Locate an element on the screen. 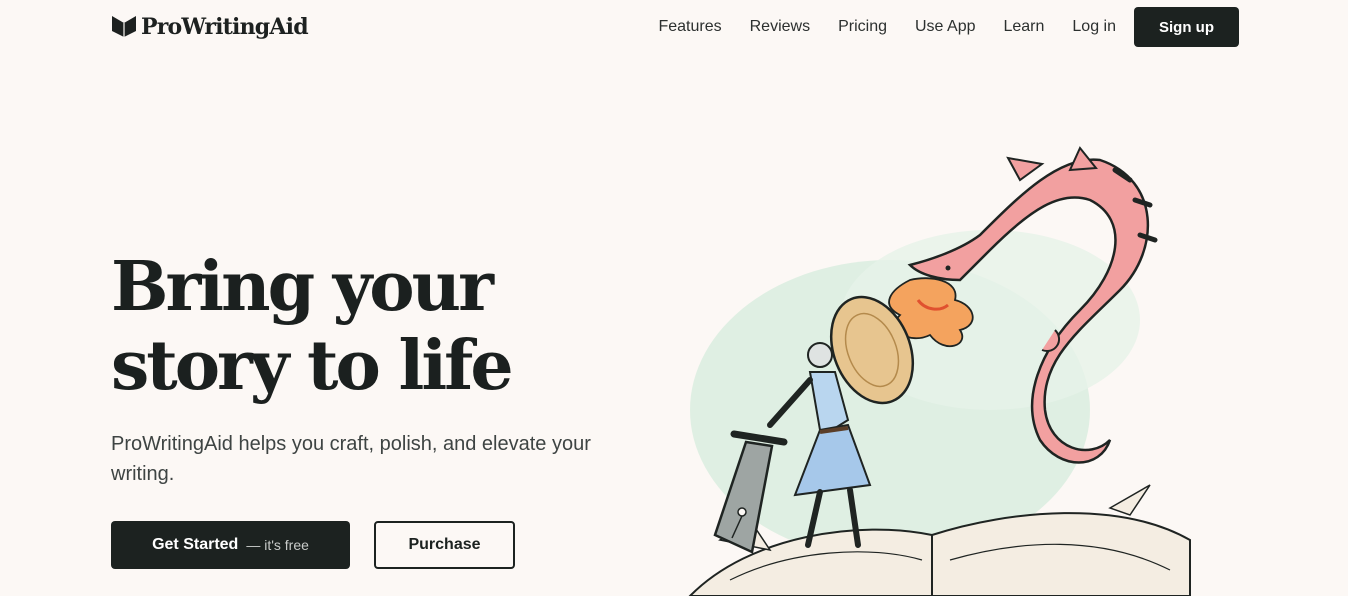 The height and width of the screenshot is (596, 1348). signup-button: Sign up is located at coordinates (1186, 27).